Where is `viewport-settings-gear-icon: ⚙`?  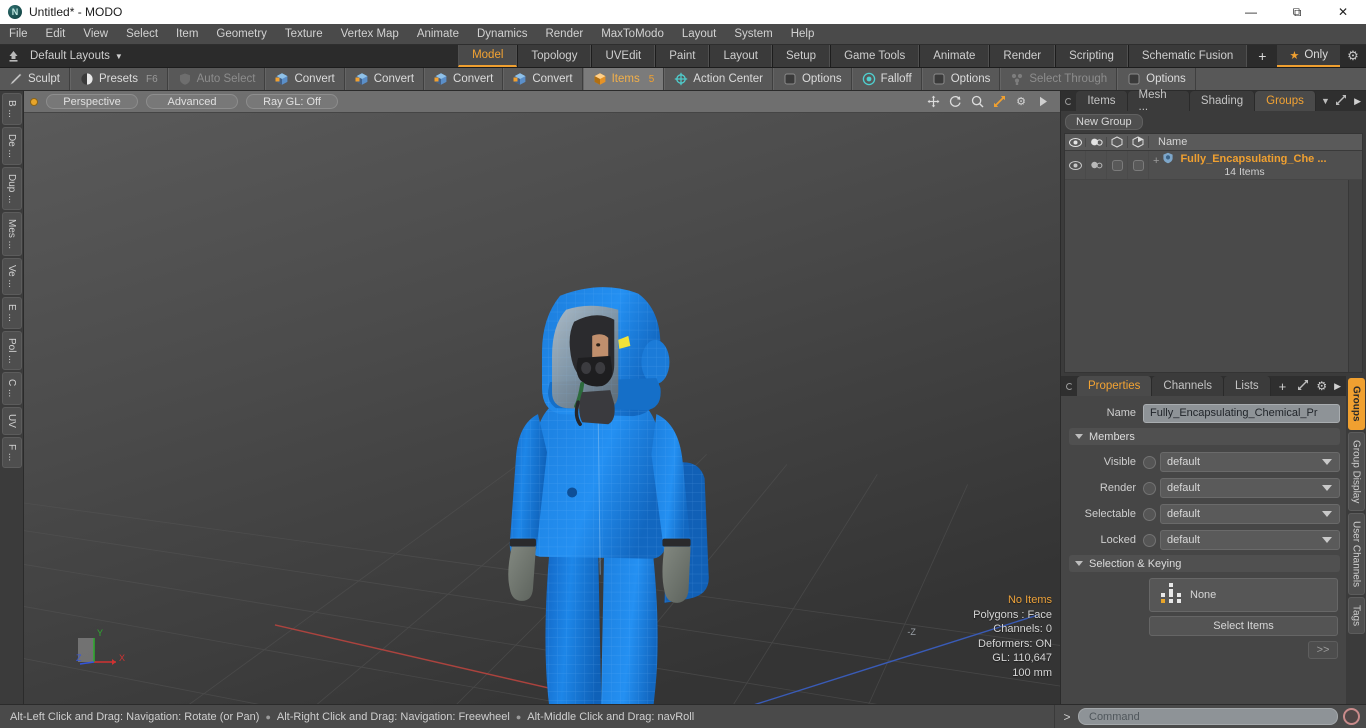 viewport-settings-gear-icon: ⚙ is located at coordinates (1021, 102).